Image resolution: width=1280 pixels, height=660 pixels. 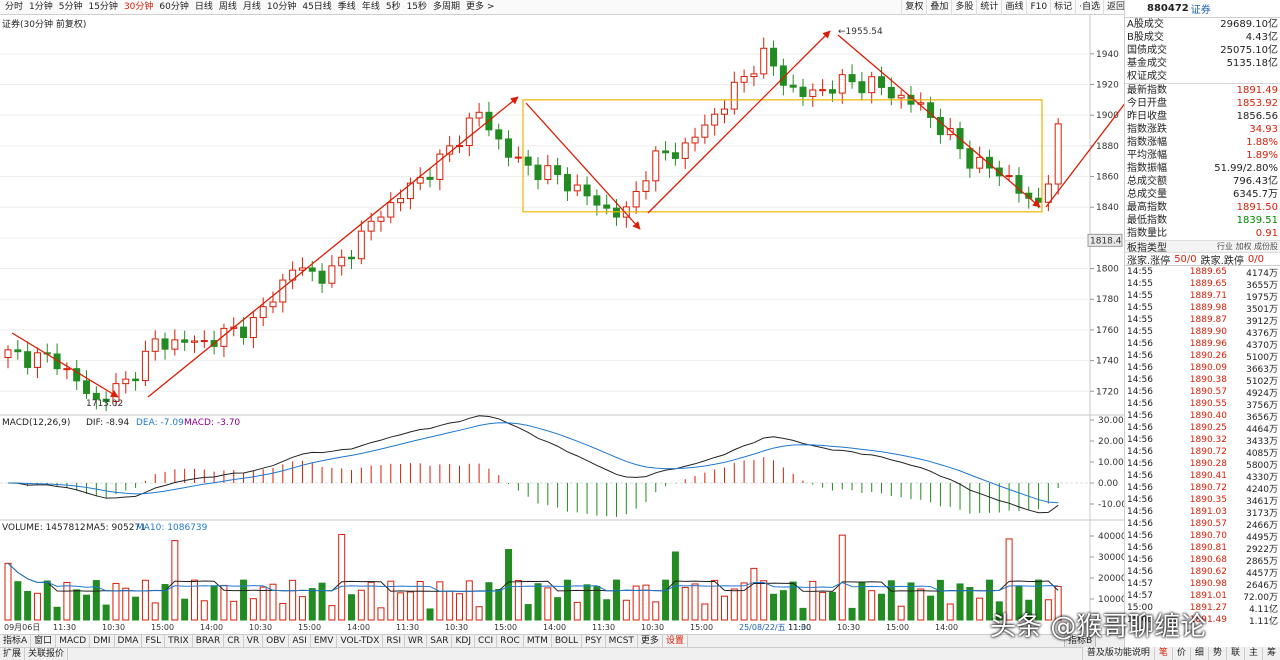 What do you see at coordinates (73, 641) in the screenshot?
I see `indicator-tab-2: MACD` at bounding box center [73, 641].